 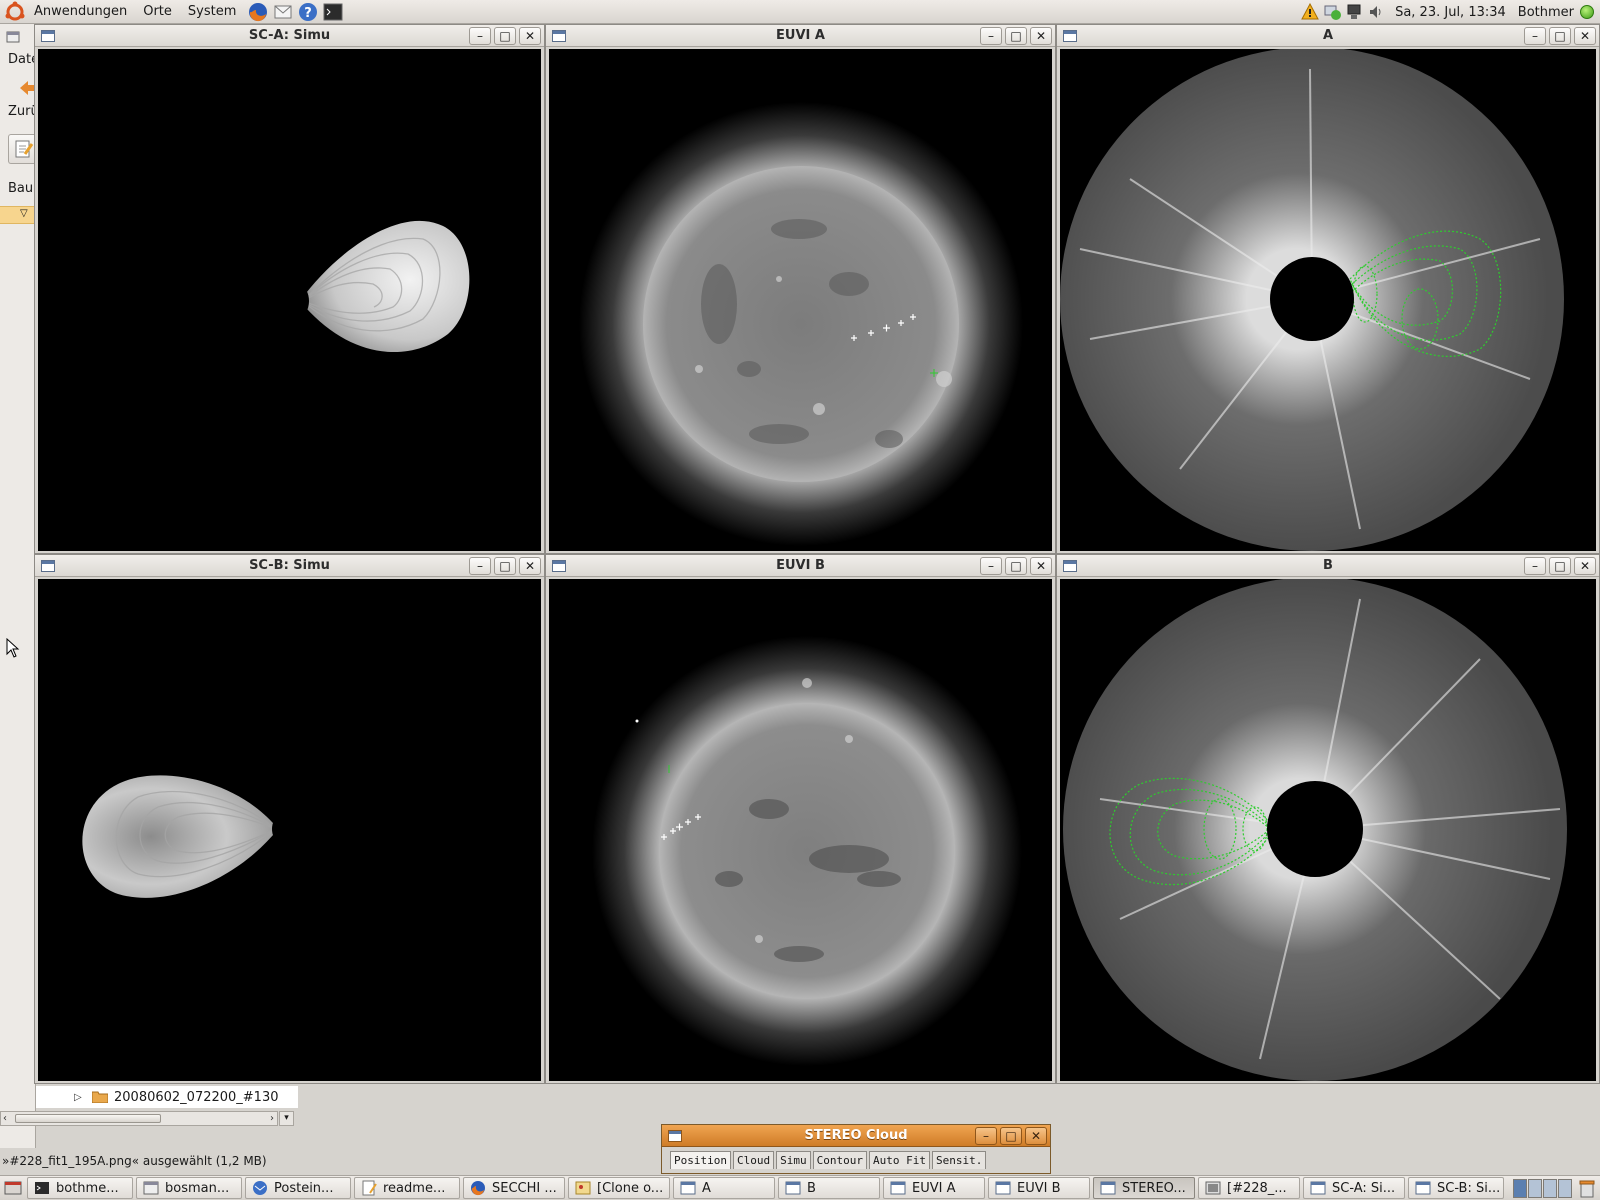 What do you see at coordinates (1328, 300) in the screenshot?
I see `coronagraph-a-image` at bounding box center [1328, 300].